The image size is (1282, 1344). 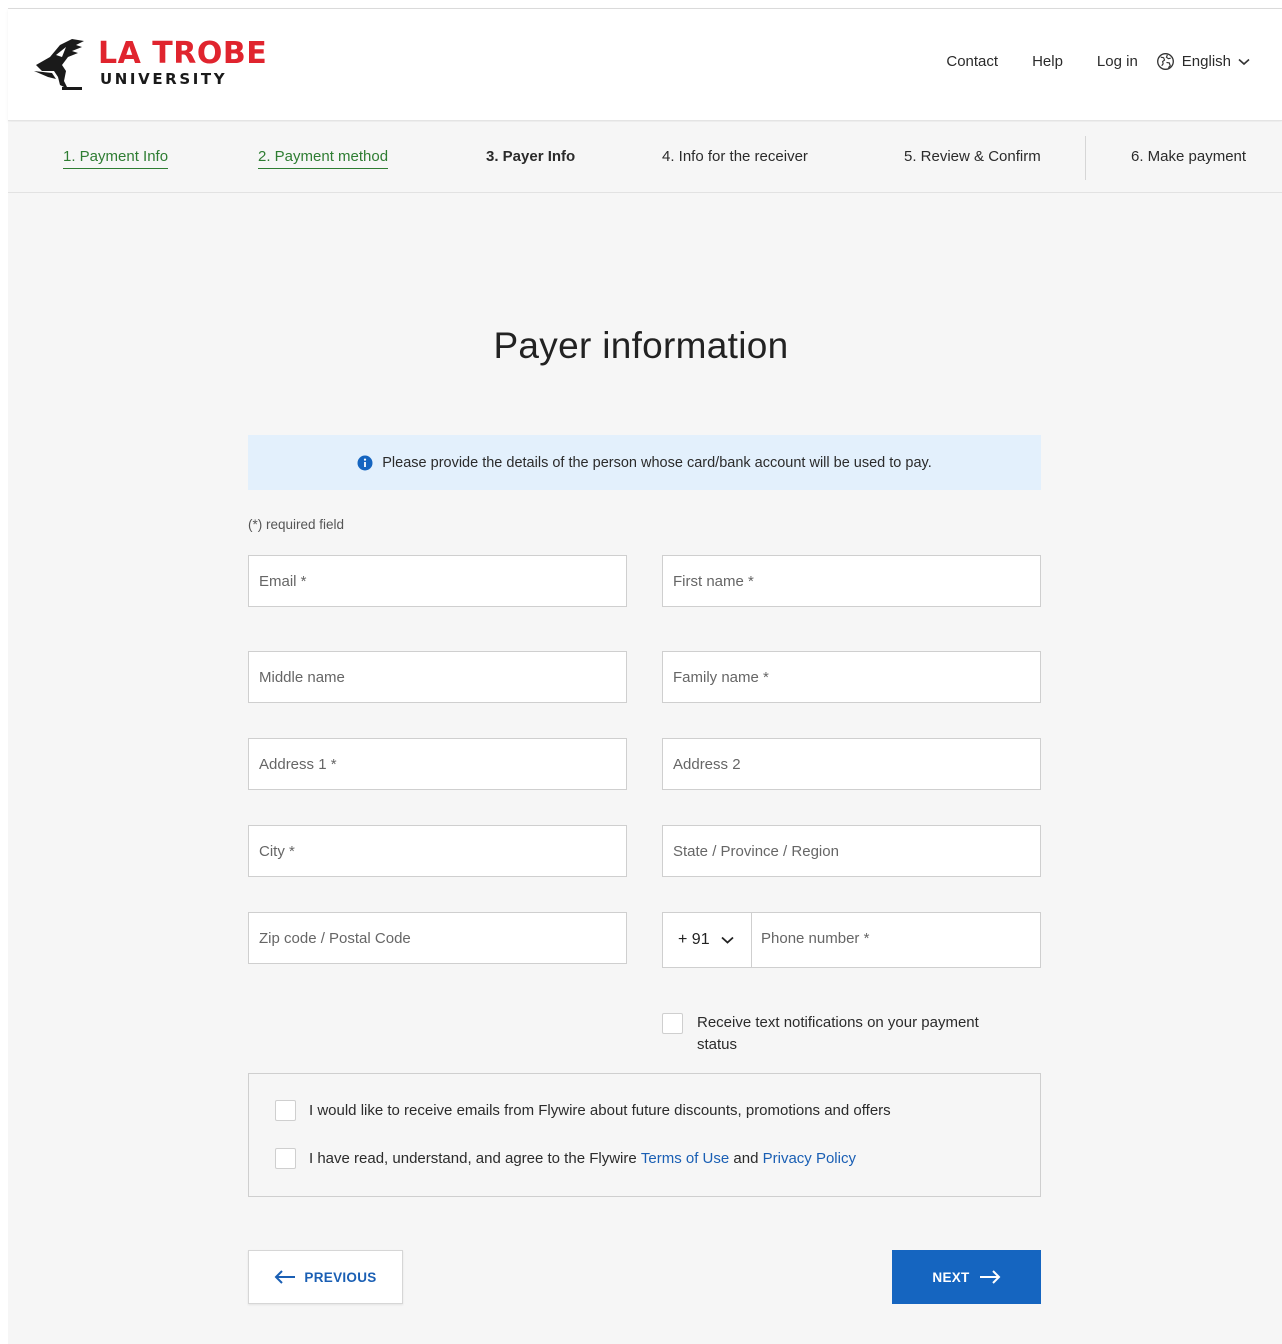 What do you see at coordinates (442, 938) in the screenshot?
I see `zip-input` at bounding box center [442, 938].